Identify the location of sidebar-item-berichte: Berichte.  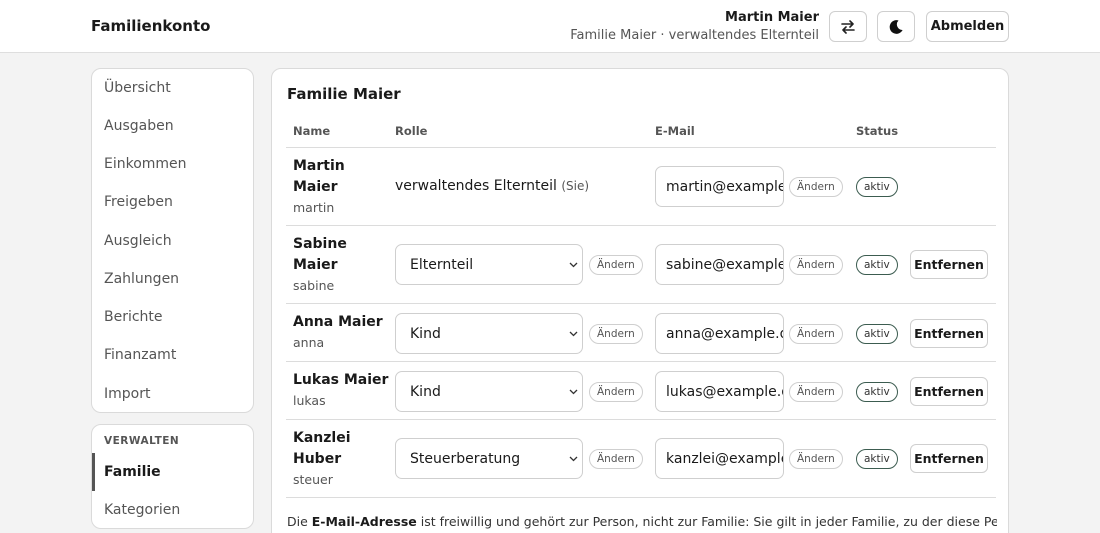
(133, 317).